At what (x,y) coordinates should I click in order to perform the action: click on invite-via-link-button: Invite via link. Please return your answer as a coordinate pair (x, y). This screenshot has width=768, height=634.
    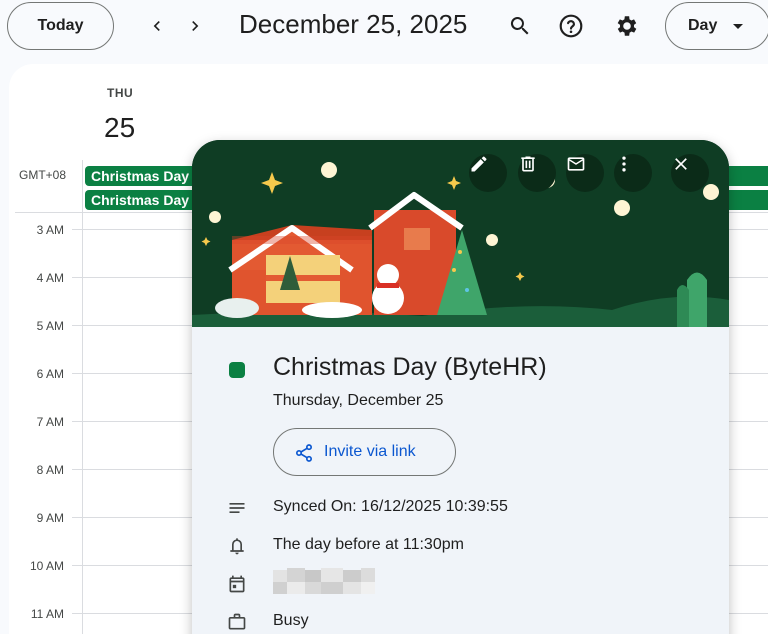
    Looking at the image, I should click on (364, 452).